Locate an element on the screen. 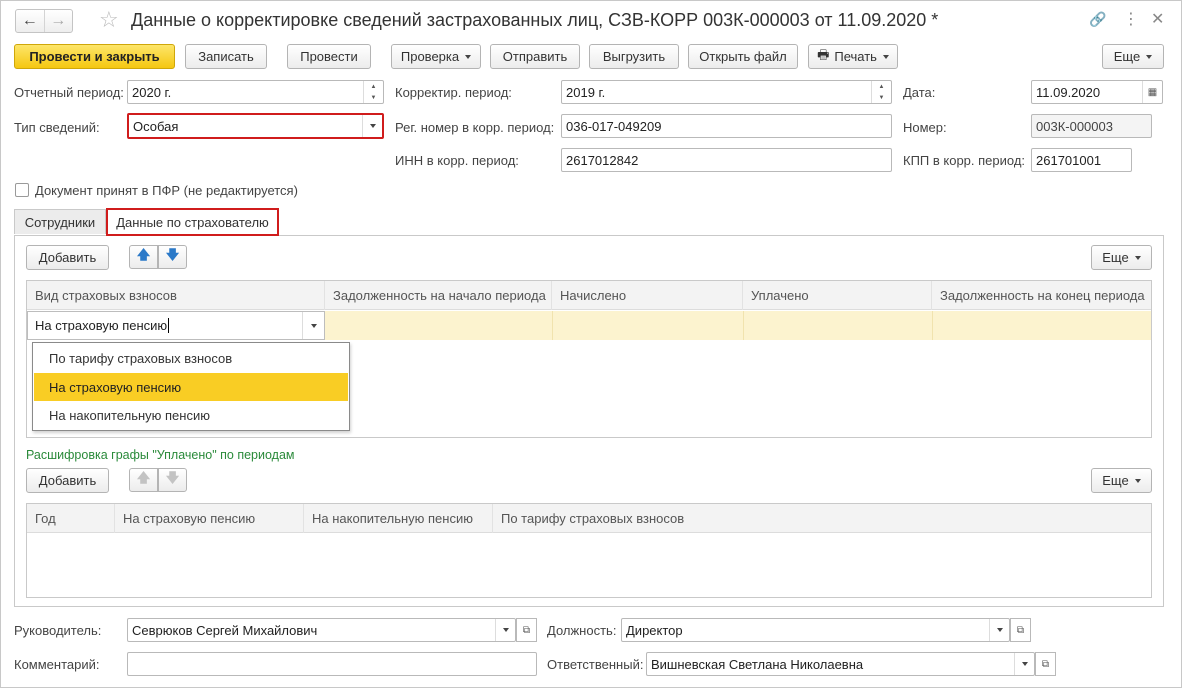 Image resolution: width=1182 pixels, height=688 pixels. move-up-button-disabled: 🡅 is located at coordinates (143, 480).